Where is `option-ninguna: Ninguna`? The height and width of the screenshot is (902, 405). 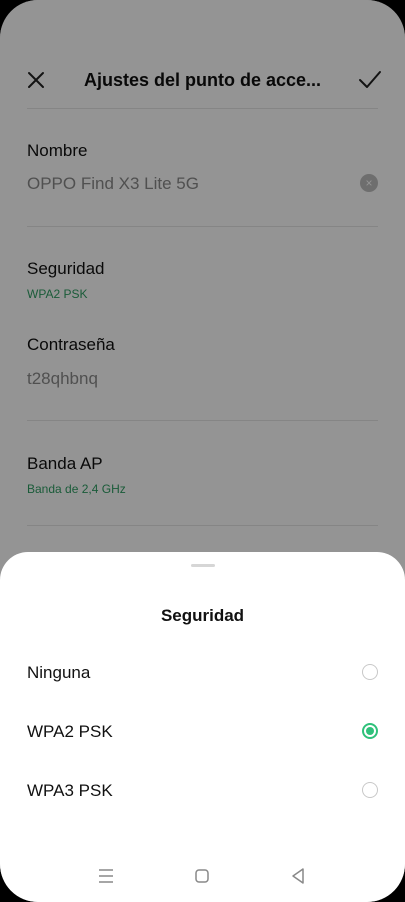 option-ninguna: Ninguna is located at coordinates (202, 675).